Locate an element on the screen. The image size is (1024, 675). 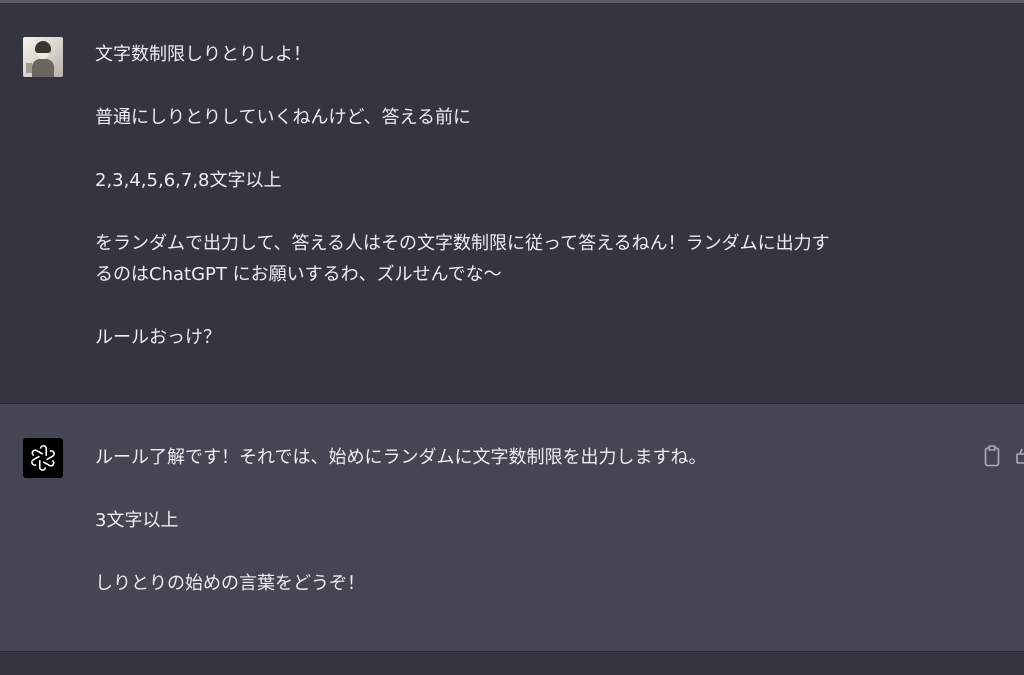
assistant-paragraph: ルール了解です！それでは、始めにランダムに文字数制限を出力しますね。 is located at coordinates (401, 457).